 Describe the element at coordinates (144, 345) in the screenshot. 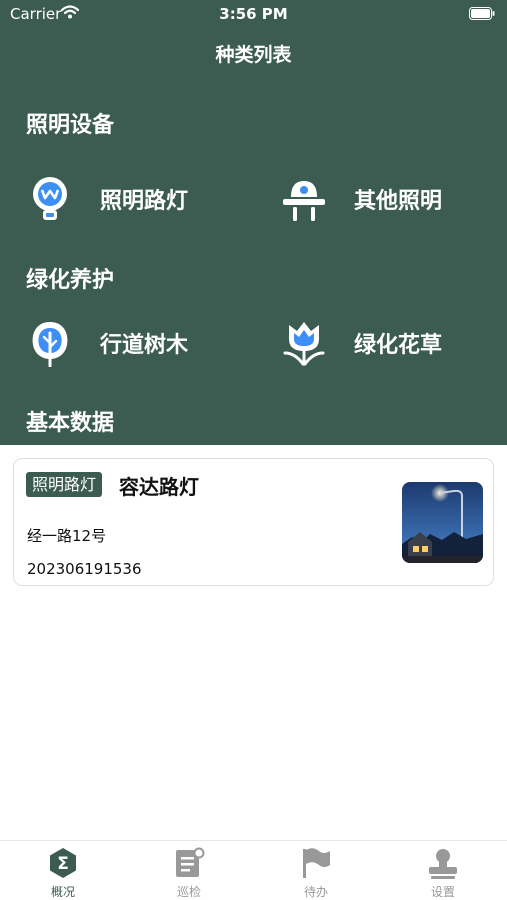

I see `category-label: 行道树木` at that location.